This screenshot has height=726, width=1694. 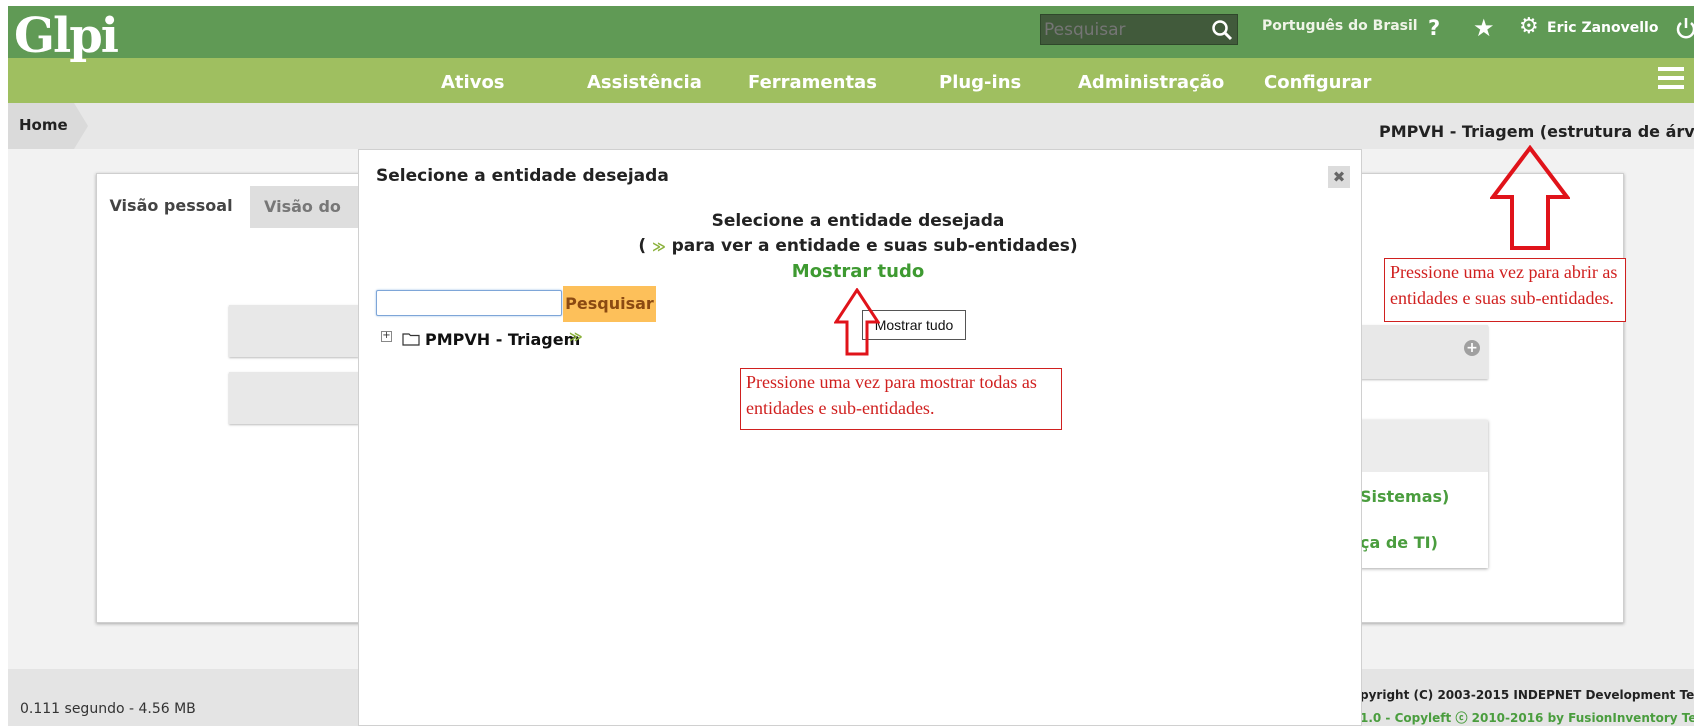 I want to click on plus-icon: +, so click(x=1472, y=348).